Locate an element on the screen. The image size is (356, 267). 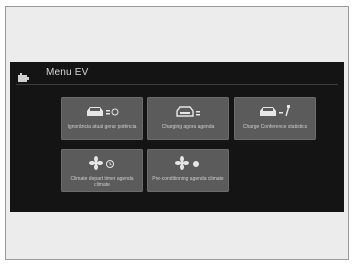
tile-2: Charging agora agenda is located at coordinates (188, 118).